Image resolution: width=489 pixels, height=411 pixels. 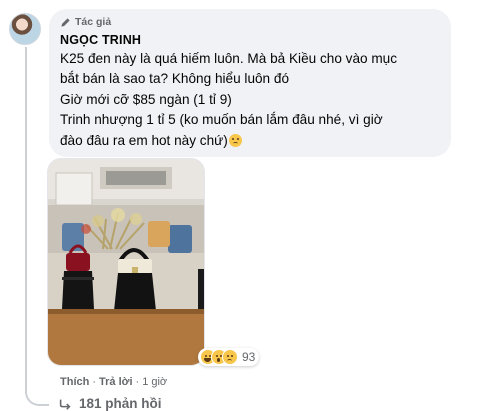 I want to click on reaction-count: 93, so click(x=249, y=357).